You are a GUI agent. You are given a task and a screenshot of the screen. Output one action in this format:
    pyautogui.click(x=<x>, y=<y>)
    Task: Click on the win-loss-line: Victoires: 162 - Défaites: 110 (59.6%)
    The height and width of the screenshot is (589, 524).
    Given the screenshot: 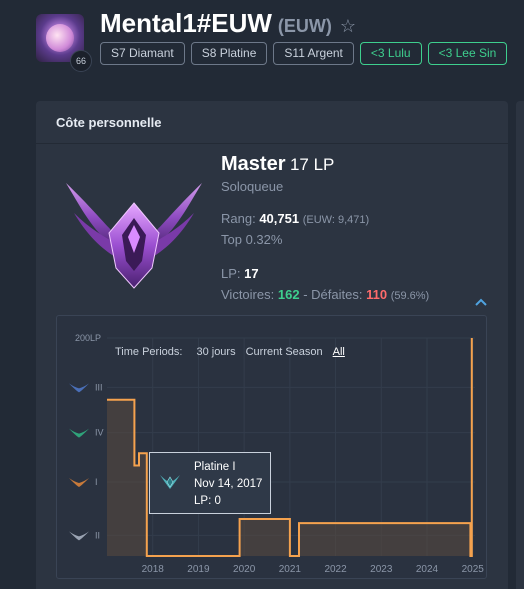 What is the action you would take?
    pyautogui.click(x=325, y=294)
    